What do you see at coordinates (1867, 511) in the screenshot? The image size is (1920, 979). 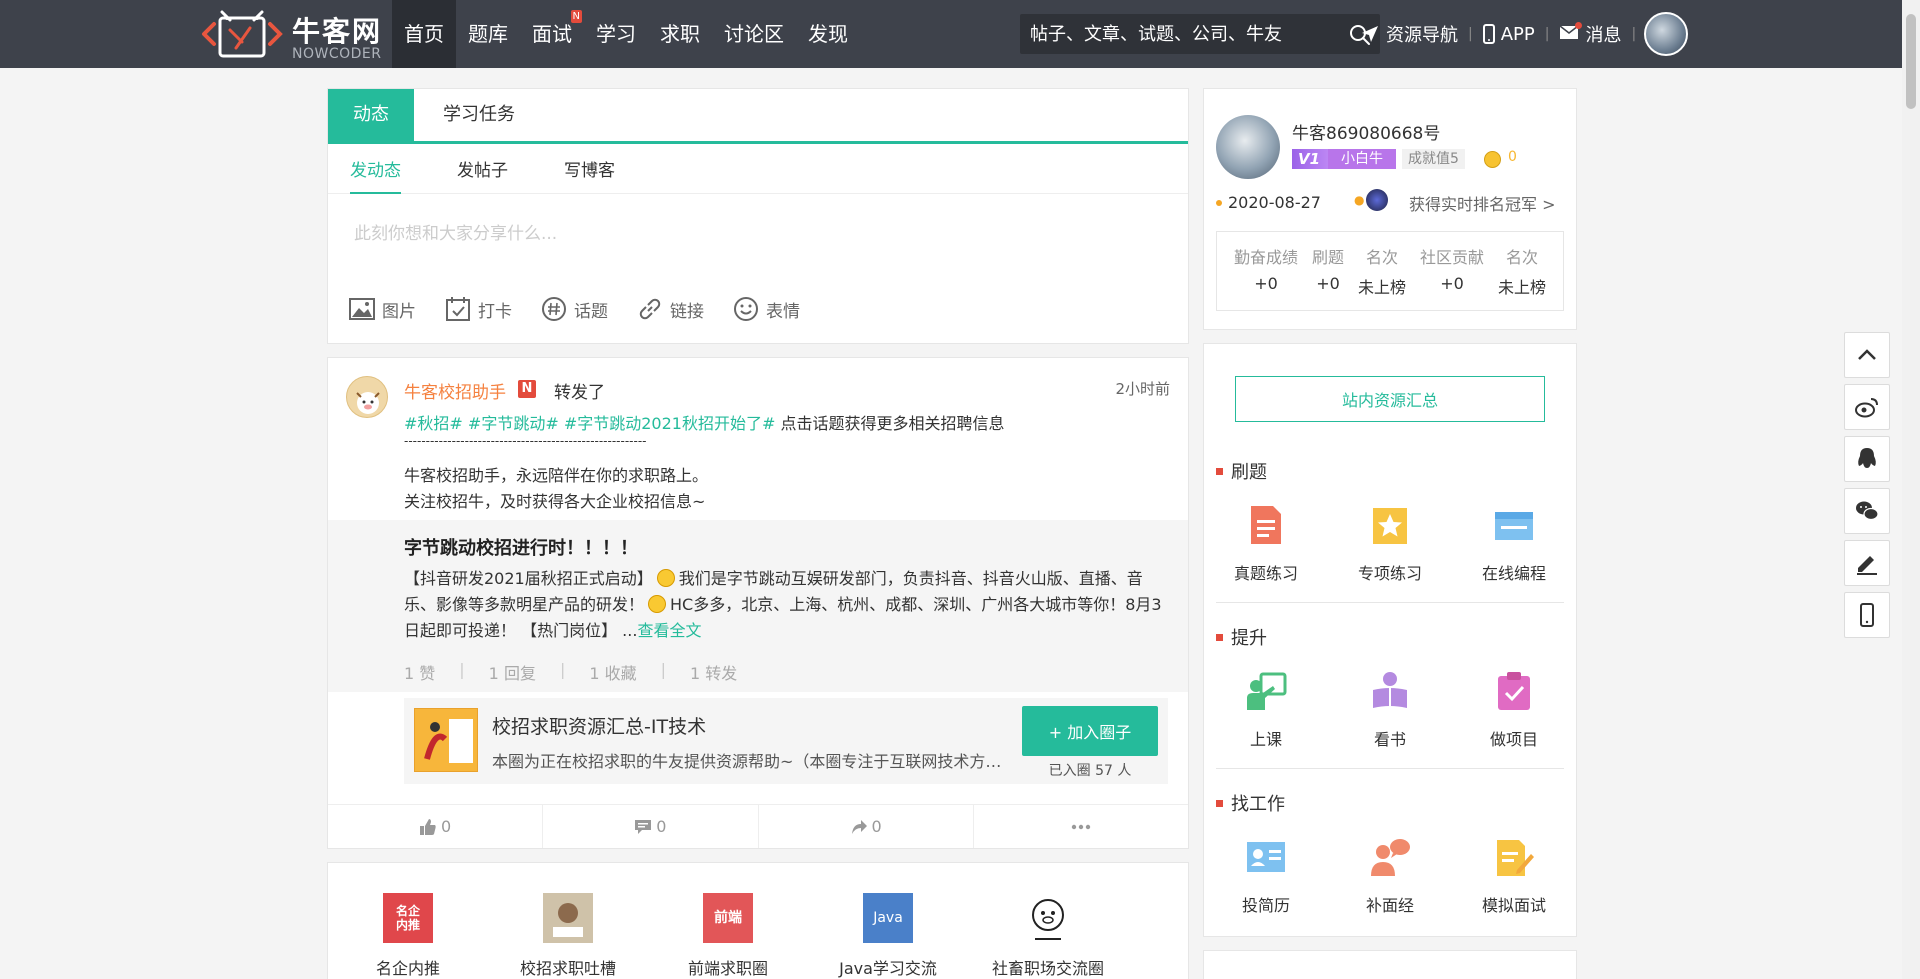 I see `wechat-share-button` at bounding box center [1867, 511].